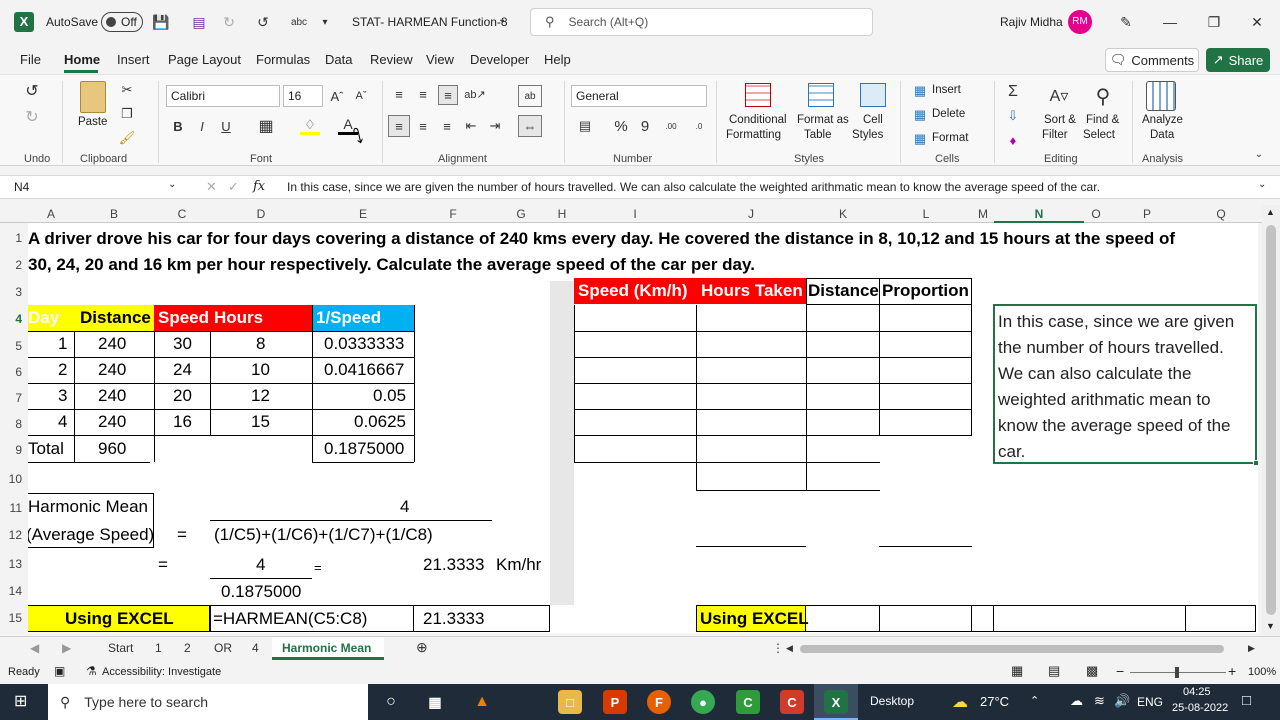 Image resolution: width=1280 pixels, height=720 pixels. I want to click on hm-label-line-1: Harmonic Mean, so click(88, 507).